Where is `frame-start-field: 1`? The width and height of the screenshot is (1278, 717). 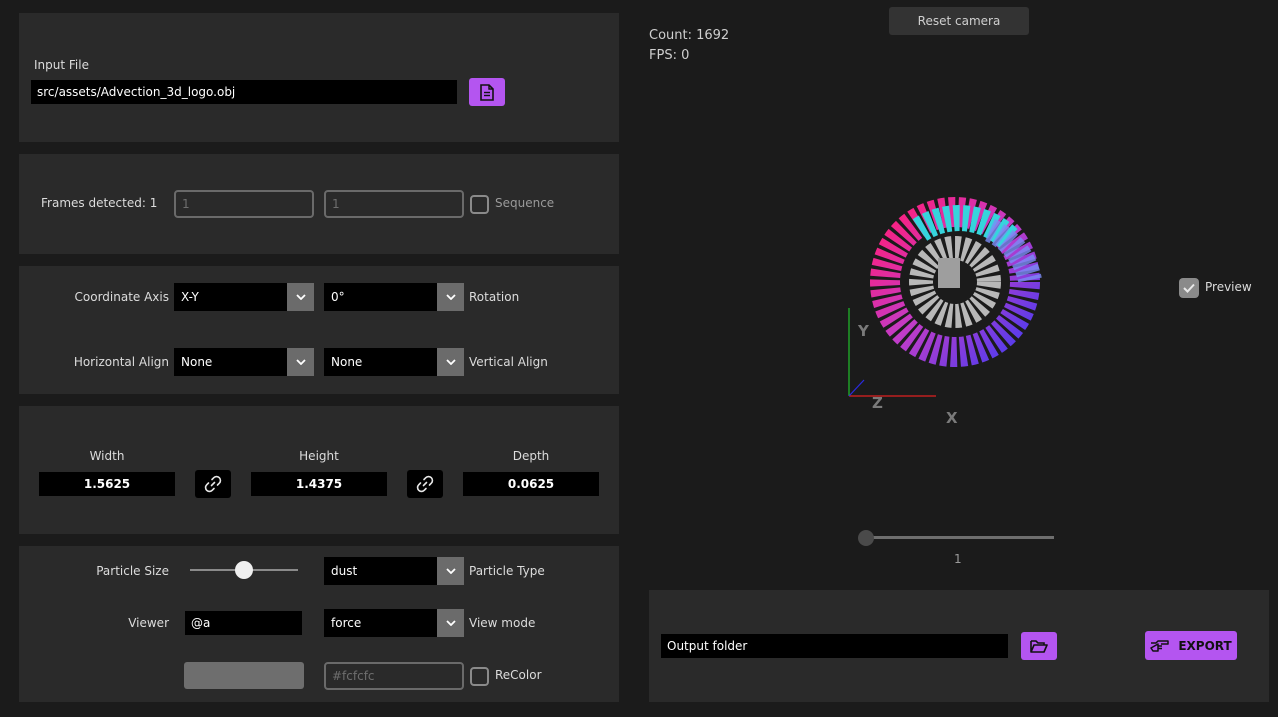 frame-start-field: 1 is located at coordinates (244, 204).